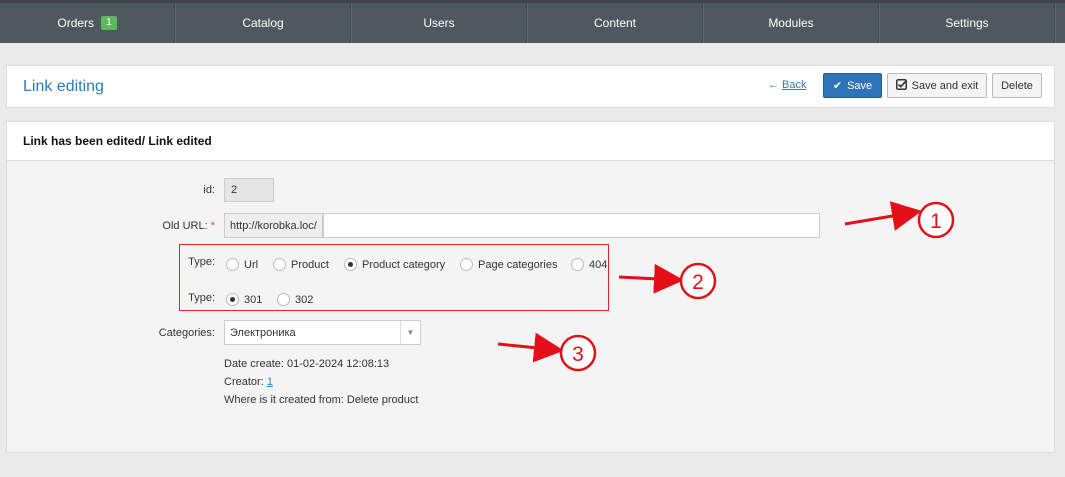  What do you see at coordinates (936, 221) in the screenshot?
I see `annotation-number-1: 1` at bounding box center [936, 221].